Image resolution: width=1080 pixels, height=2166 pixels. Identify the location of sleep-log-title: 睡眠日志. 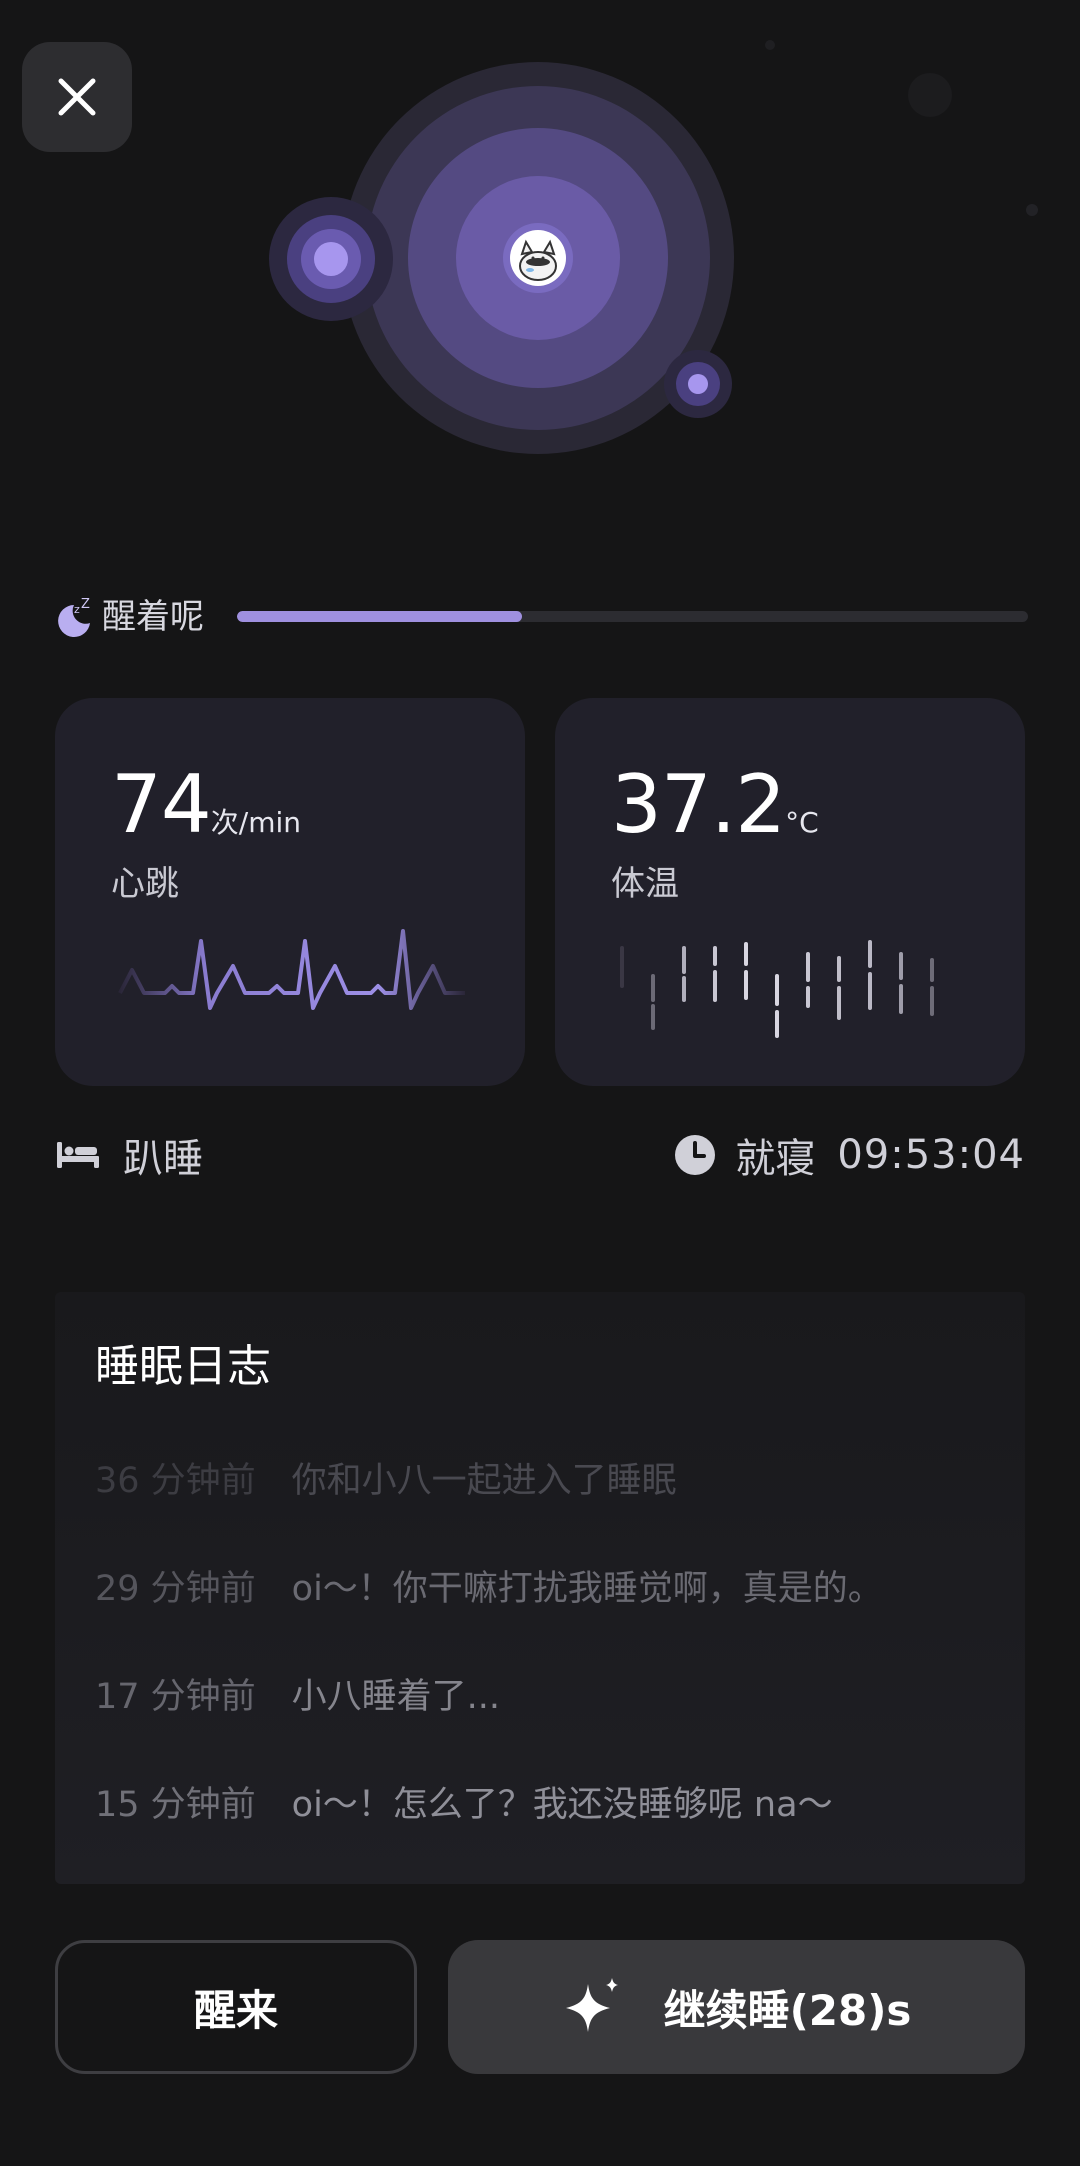
(183, 1366).